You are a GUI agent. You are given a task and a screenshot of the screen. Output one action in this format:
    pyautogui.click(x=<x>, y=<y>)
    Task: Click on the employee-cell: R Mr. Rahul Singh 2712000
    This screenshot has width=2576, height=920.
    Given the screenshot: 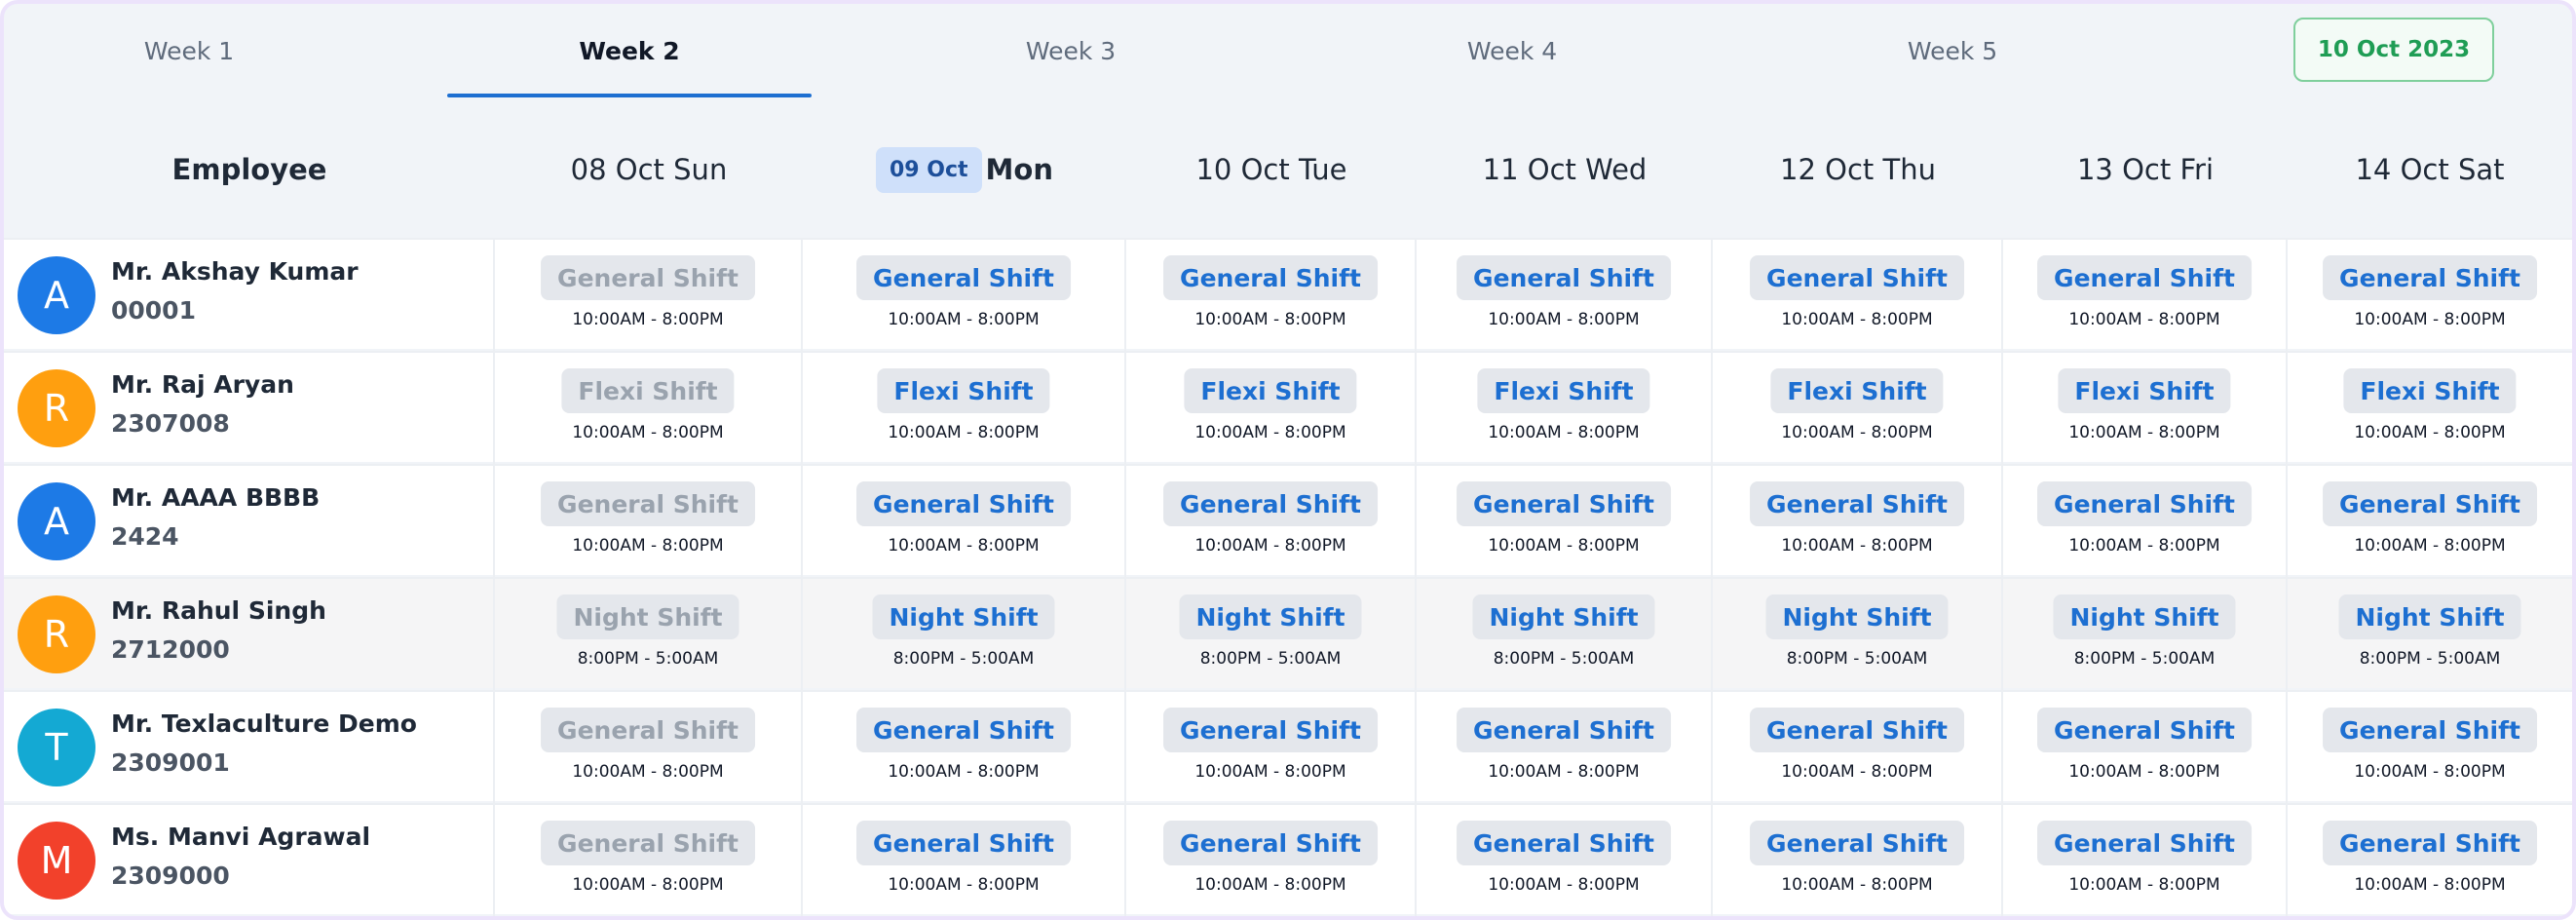 What is the action you would take?
    pyautogui.click(x=250, y=634)
    